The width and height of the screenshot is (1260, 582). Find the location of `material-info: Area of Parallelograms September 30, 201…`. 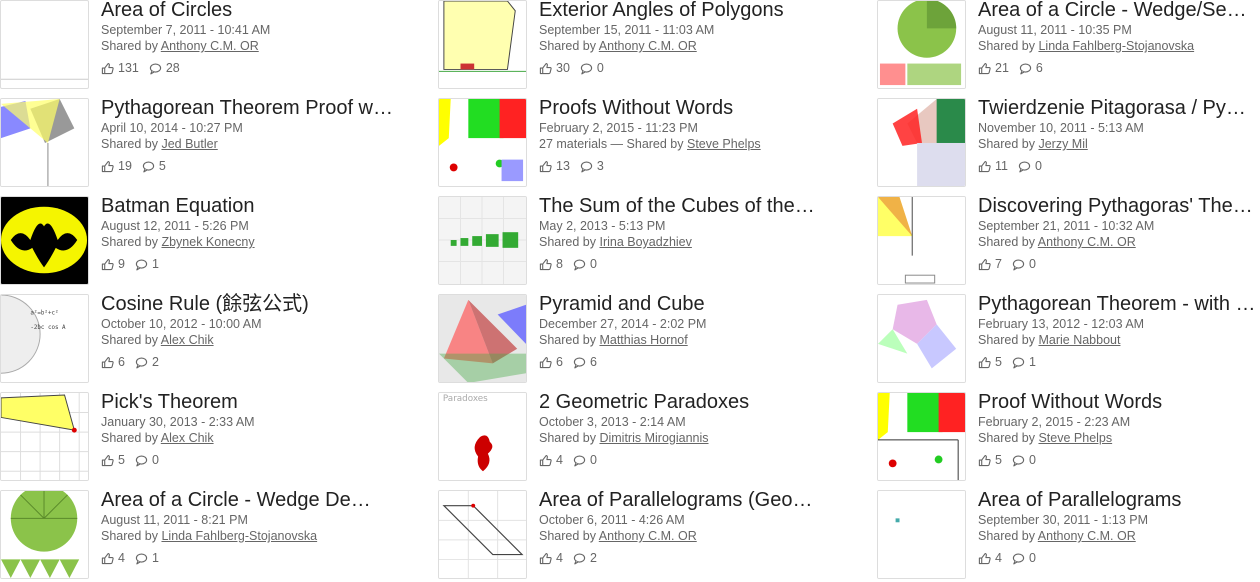

material-info: Area of Parallelograms September 30, 201… is located at coordinates (1119, 527).